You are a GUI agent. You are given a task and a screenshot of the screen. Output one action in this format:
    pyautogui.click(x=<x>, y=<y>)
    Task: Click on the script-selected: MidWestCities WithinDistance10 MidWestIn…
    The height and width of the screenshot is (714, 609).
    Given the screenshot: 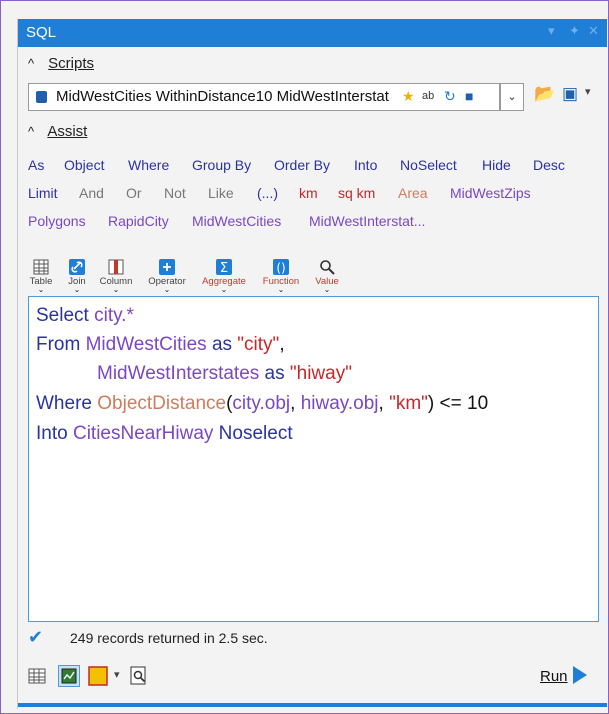 What is the action you would take?
    pyautogui.click(x=222, y=96)
    